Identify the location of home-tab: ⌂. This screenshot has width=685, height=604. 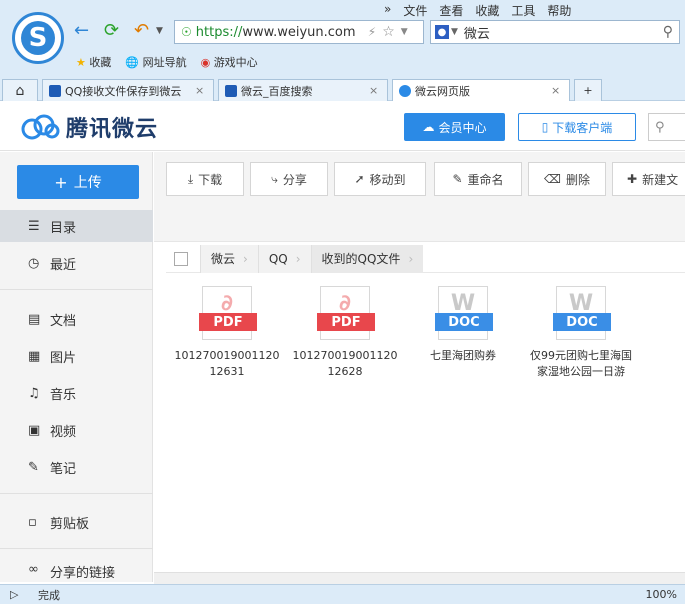
(20, 90).